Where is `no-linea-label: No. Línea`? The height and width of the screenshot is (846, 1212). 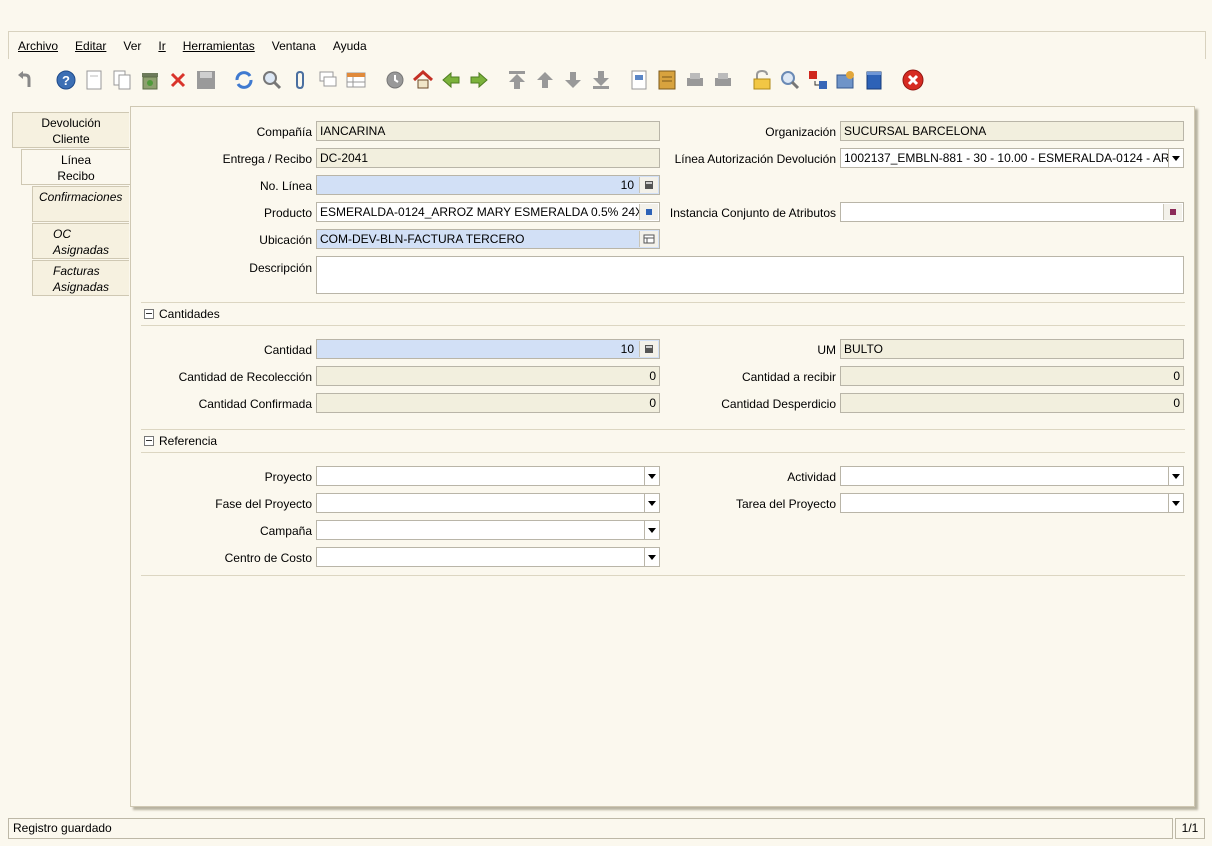
no-linea-label: No. Línea is located at coordinates (285, 186).